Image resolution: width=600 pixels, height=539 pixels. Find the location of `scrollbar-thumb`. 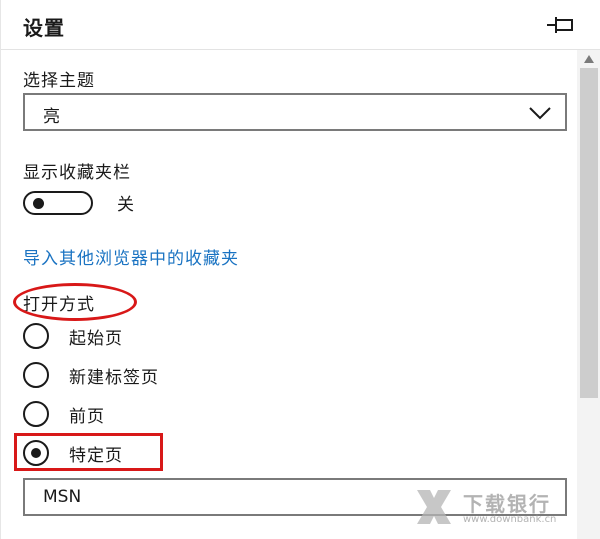

scrollbar-thumb is located at coordinates (589, 233).